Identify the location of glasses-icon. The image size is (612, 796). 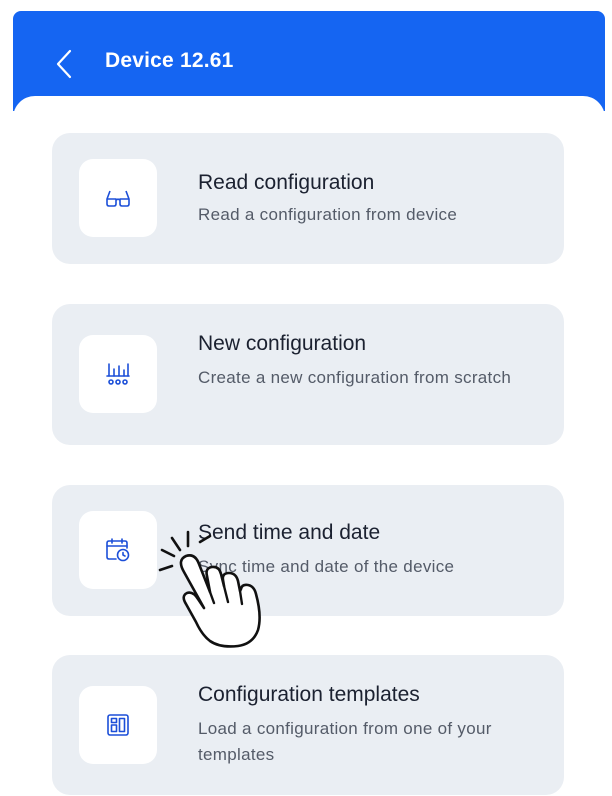
(118, 198).